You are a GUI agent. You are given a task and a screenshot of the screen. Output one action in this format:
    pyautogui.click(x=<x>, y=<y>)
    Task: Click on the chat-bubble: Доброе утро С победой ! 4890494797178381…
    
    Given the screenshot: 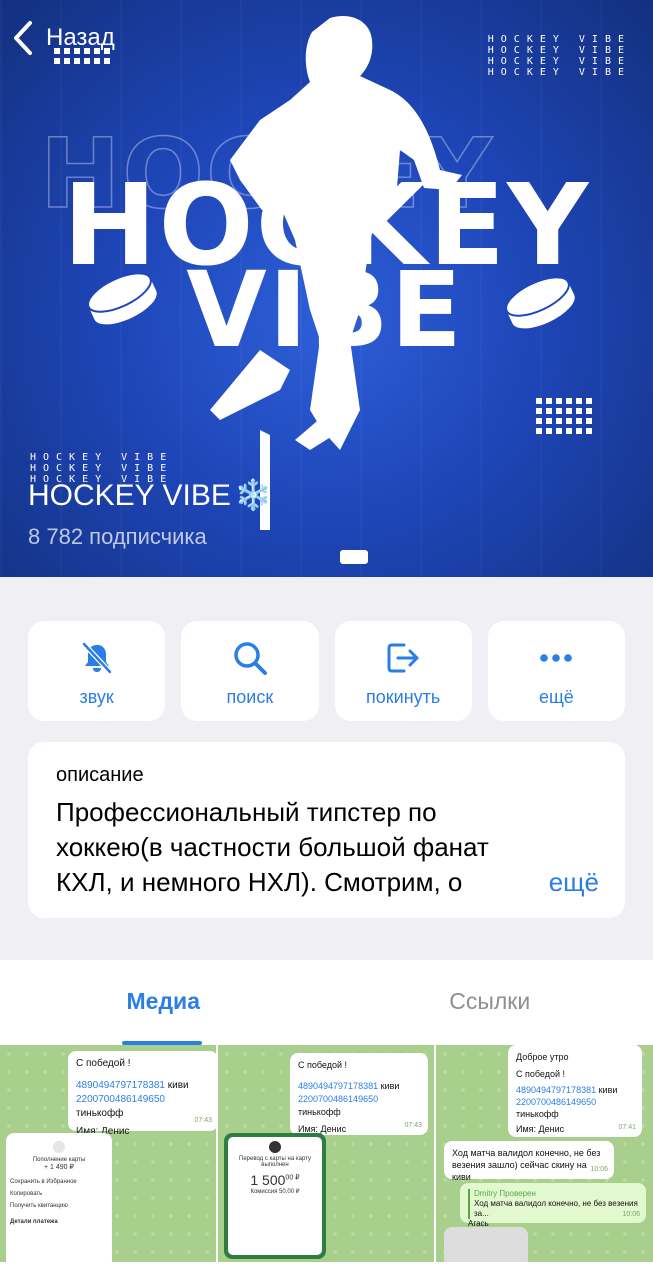 What is the action you would take?
    pyautogui.click(x=575, y=1091)
    